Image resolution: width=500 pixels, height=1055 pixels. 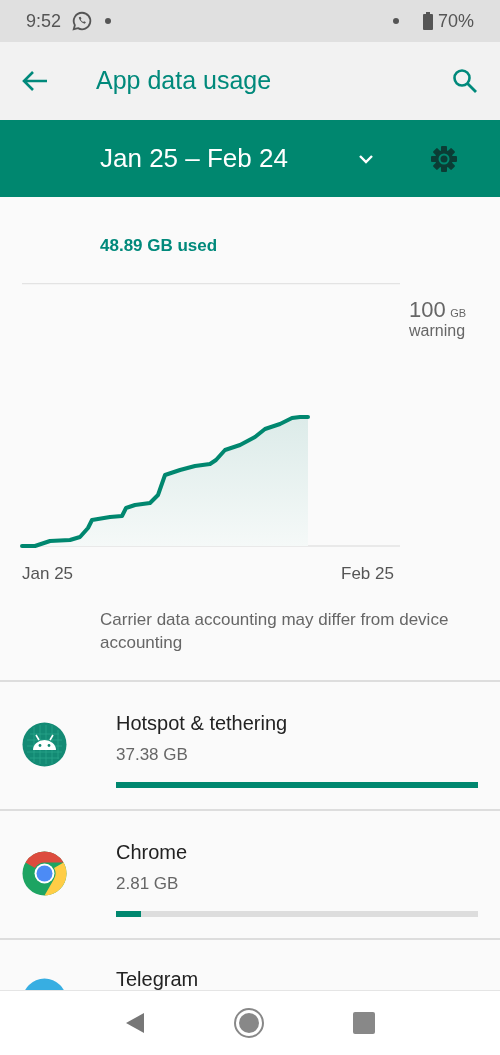 I want to click on app-name: Hotspot & tethering, so click(x=297, y=723).